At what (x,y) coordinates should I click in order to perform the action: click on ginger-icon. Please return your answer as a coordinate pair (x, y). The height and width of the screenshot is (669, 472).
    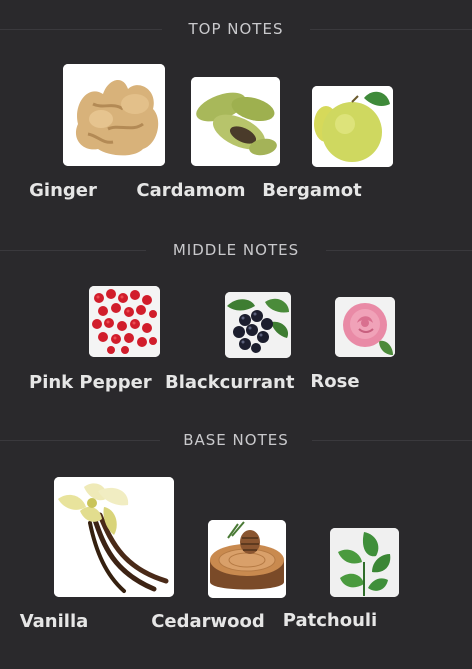
    Looking at the image, I should click on (114, 115).